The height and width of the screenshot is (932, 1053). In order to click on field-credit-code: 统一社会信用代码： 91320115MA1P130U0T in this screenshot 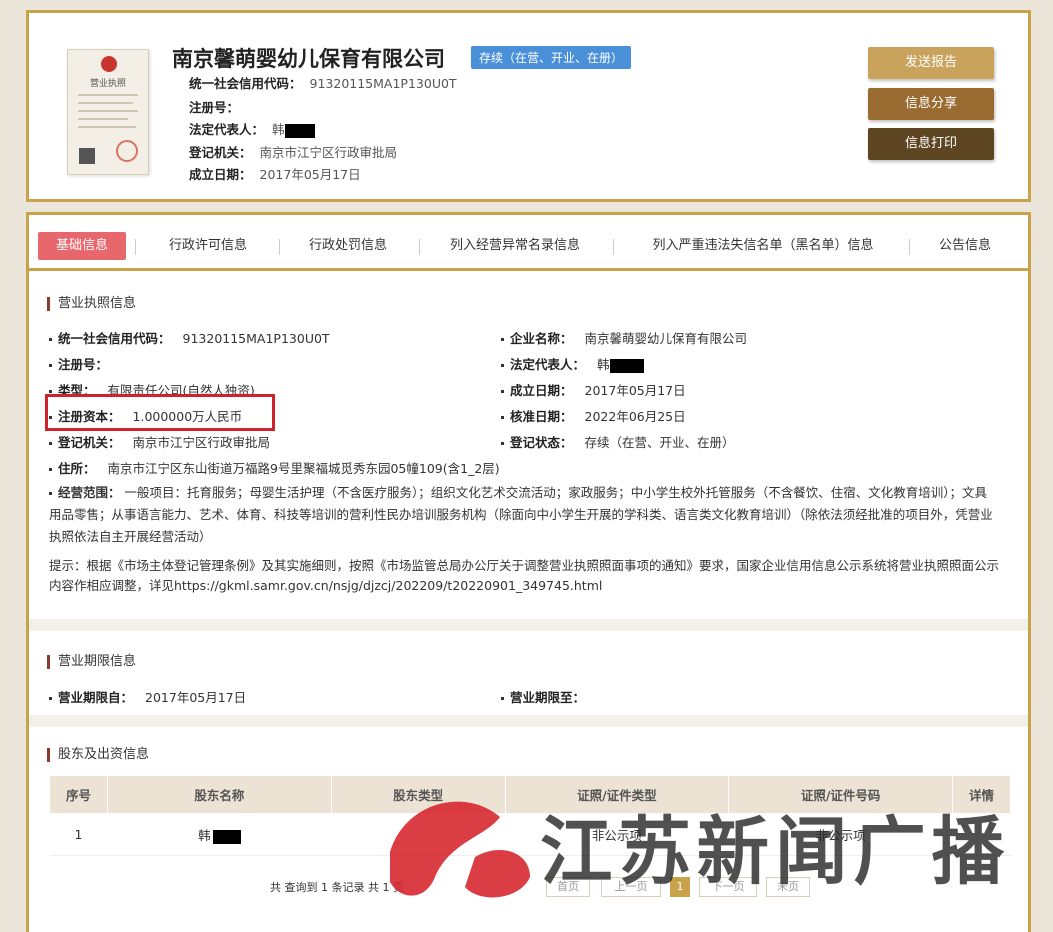, I will do `click(189, 337)`.